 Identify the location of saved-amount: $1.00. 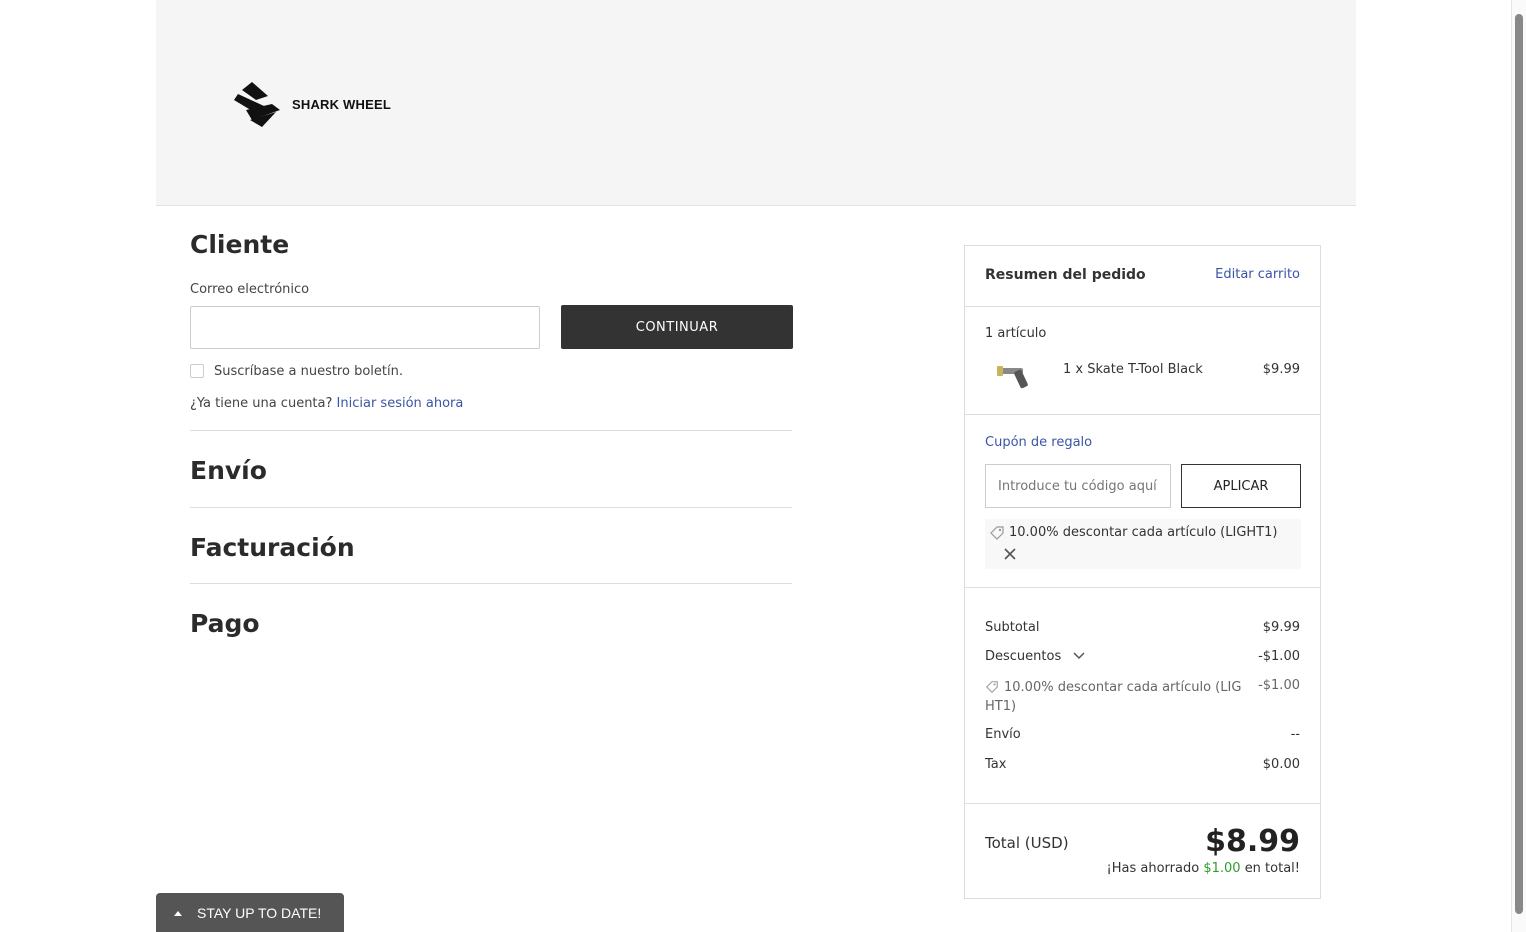
(1222, 868).